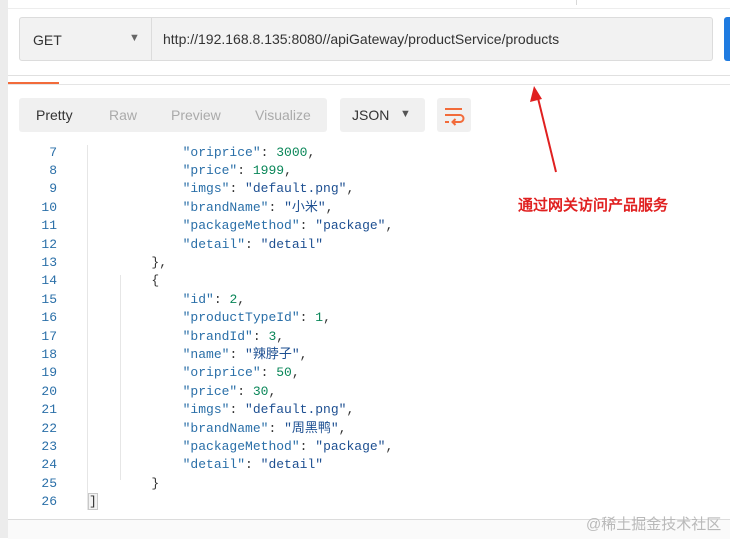 This screenshot has width=730, height=539. Describe the element at coordinates (53, 189) in the screenshot. I see `line-number: 9` at that location.